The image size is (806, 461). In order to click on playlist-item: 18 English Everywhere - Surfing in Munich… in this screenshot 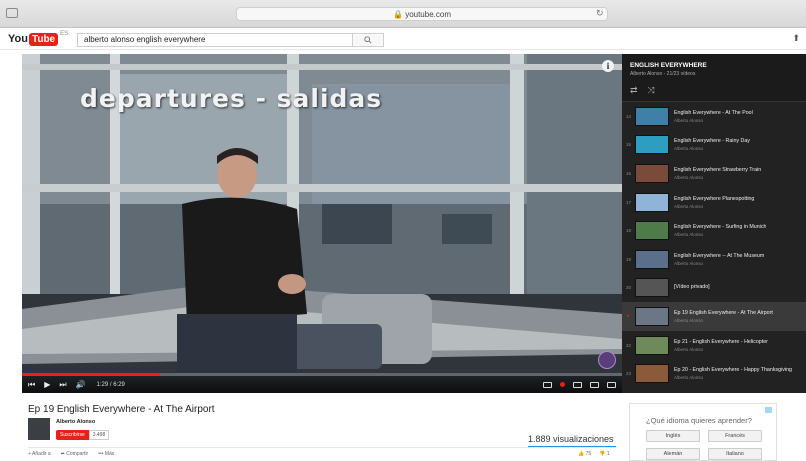, I will do `click(714, 230)`.